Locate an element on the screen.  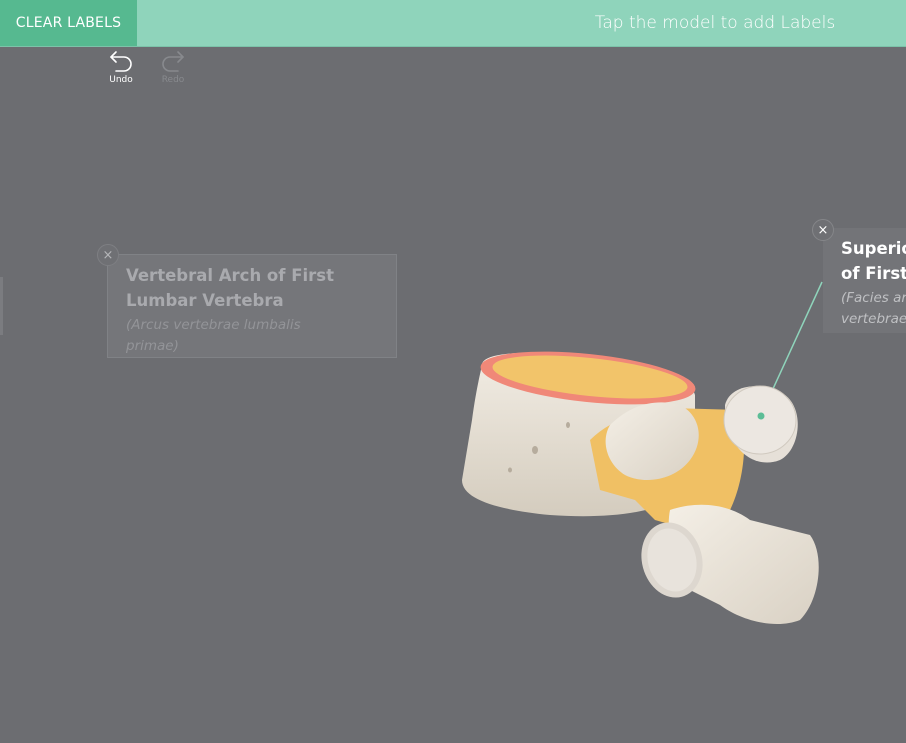
label-title-line: Vertebral Arch of First is located at coordinates (230, 275).